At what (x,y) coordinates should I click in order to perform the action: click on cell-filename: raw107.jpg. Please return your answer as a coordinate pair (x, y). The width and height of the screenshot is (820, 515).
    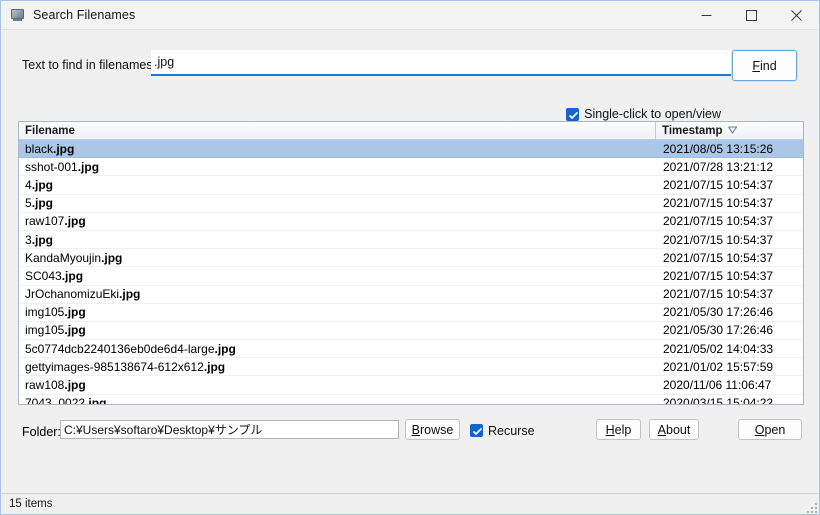
    Looking at the image, I should click on (337, 221).